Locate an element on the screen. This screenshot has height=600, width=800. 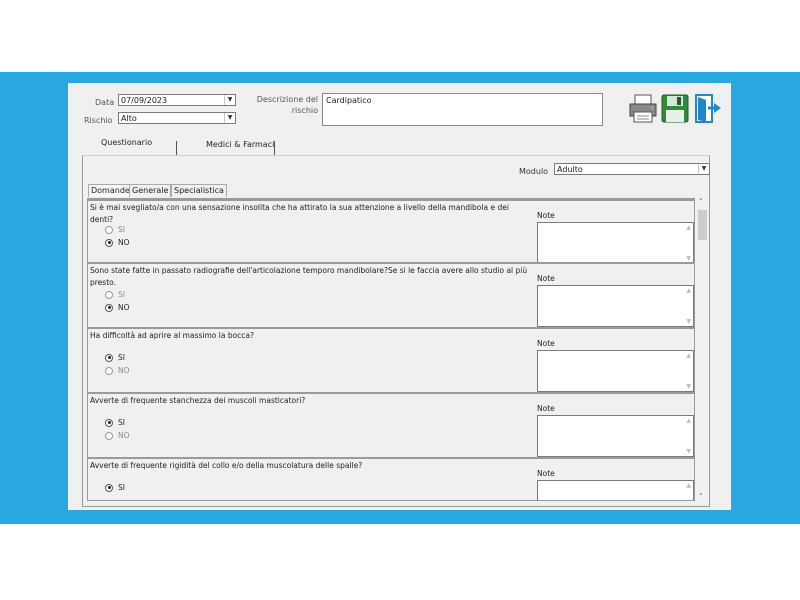
exit-door-icon is located at coordinates (708, 108).